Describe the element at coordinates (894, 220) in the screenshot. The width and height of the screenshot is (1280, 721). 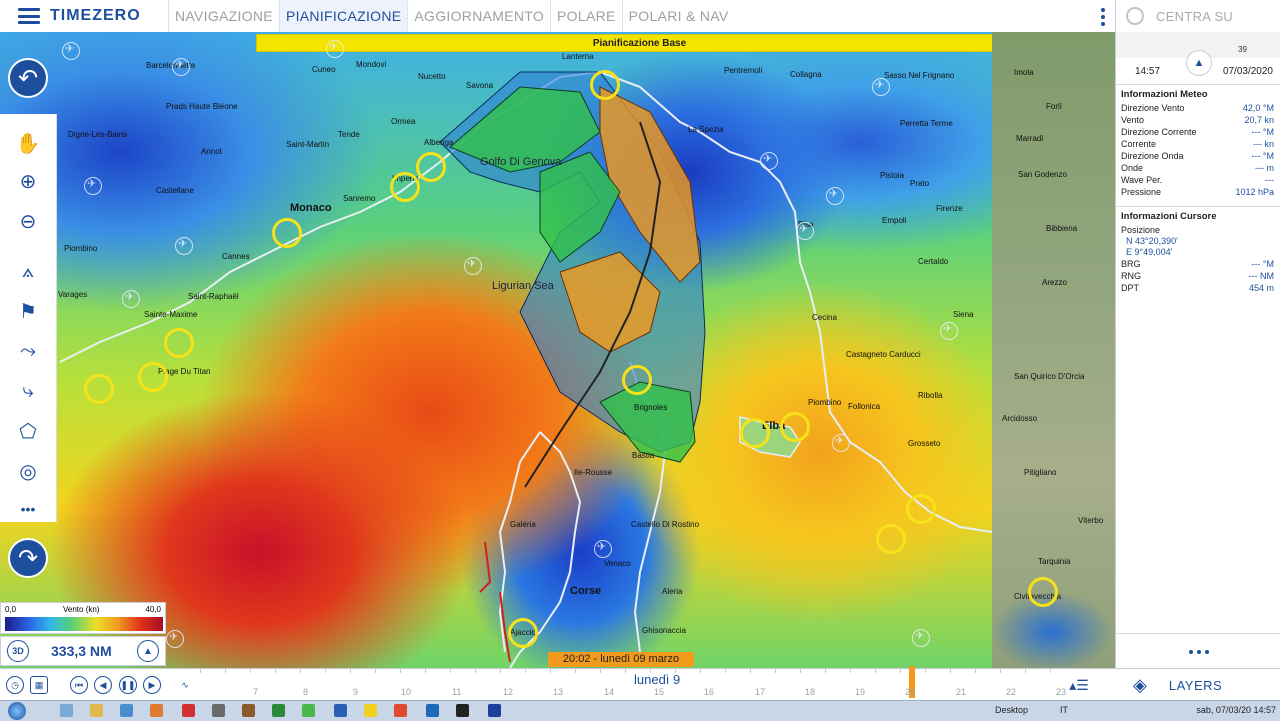
I see `place-label: Empoli` at that location.